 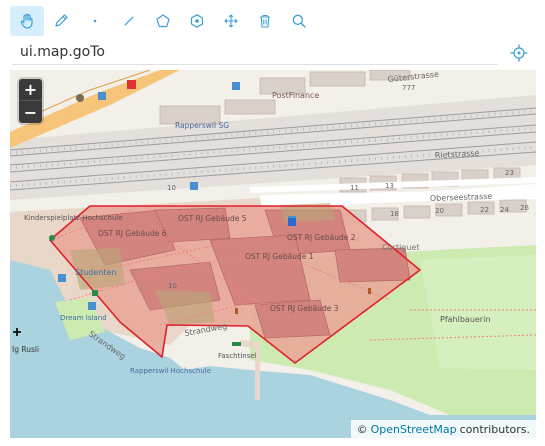 I want to click on label-ig-rusli: Ig Rusli, so click(x=25, y=349).